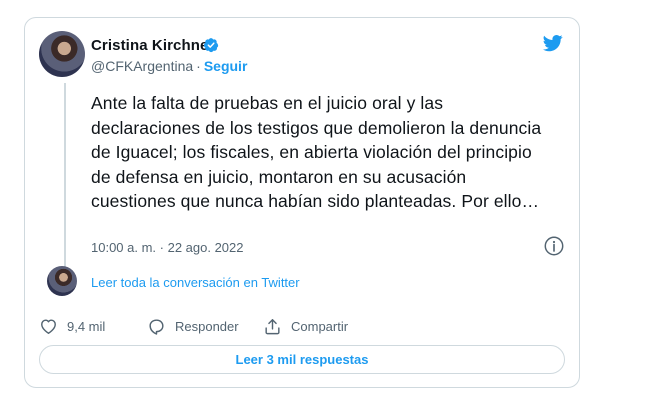 Image resolution: width=650 pixels, height=405 pixels. What do you see at coordinates (302, 359) in the screenshot?
I see `read-replies-button: Leer 3 mil respuestas` at bounding box center [302, 359].